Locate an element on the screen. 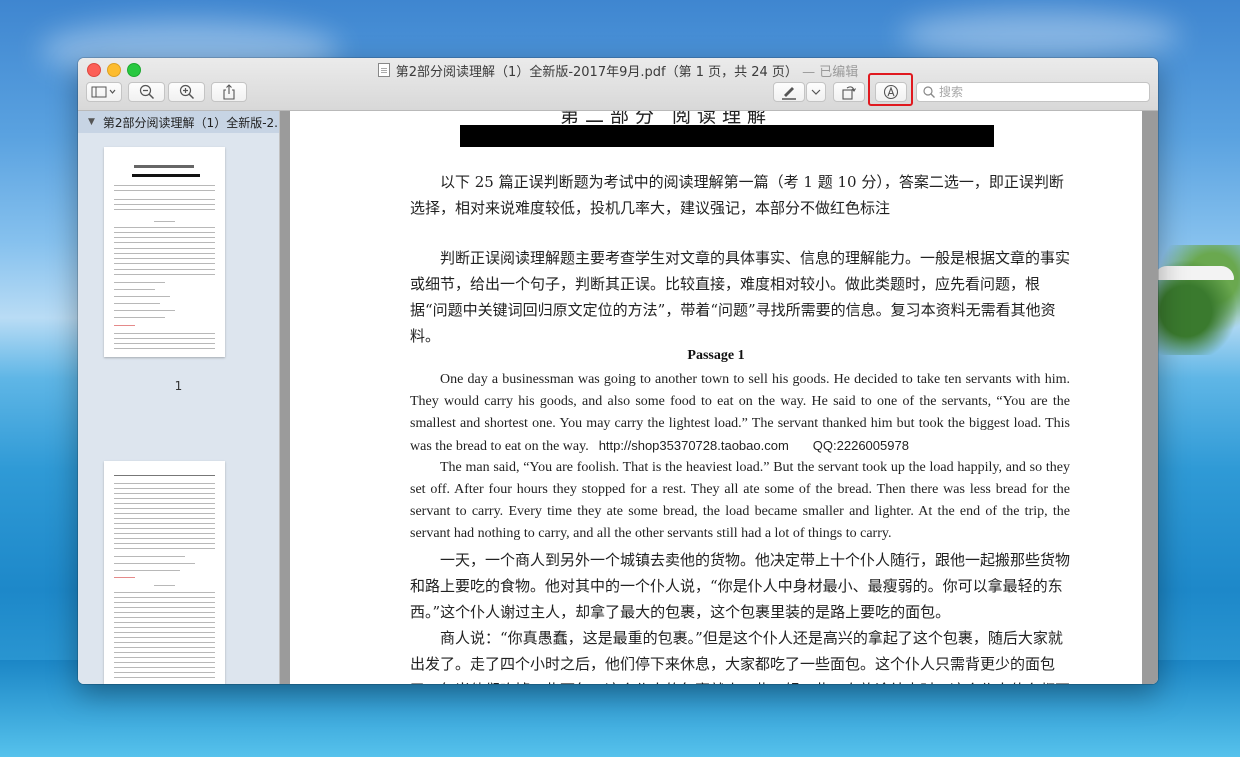  zoom-in-button is located at coordinates (186, 92).